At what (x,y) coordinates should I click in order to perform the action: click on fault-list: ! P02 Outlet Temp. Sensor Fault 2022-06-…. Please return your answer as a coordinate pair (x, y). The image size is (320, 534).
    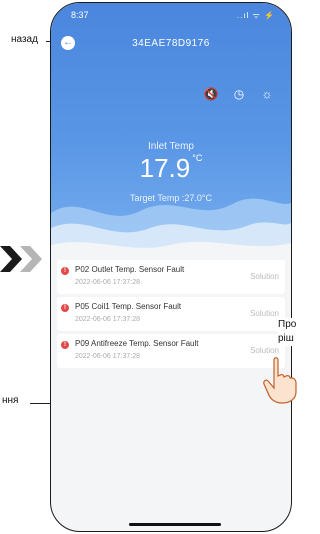
    Looking at the image, I should click on (171, 315).